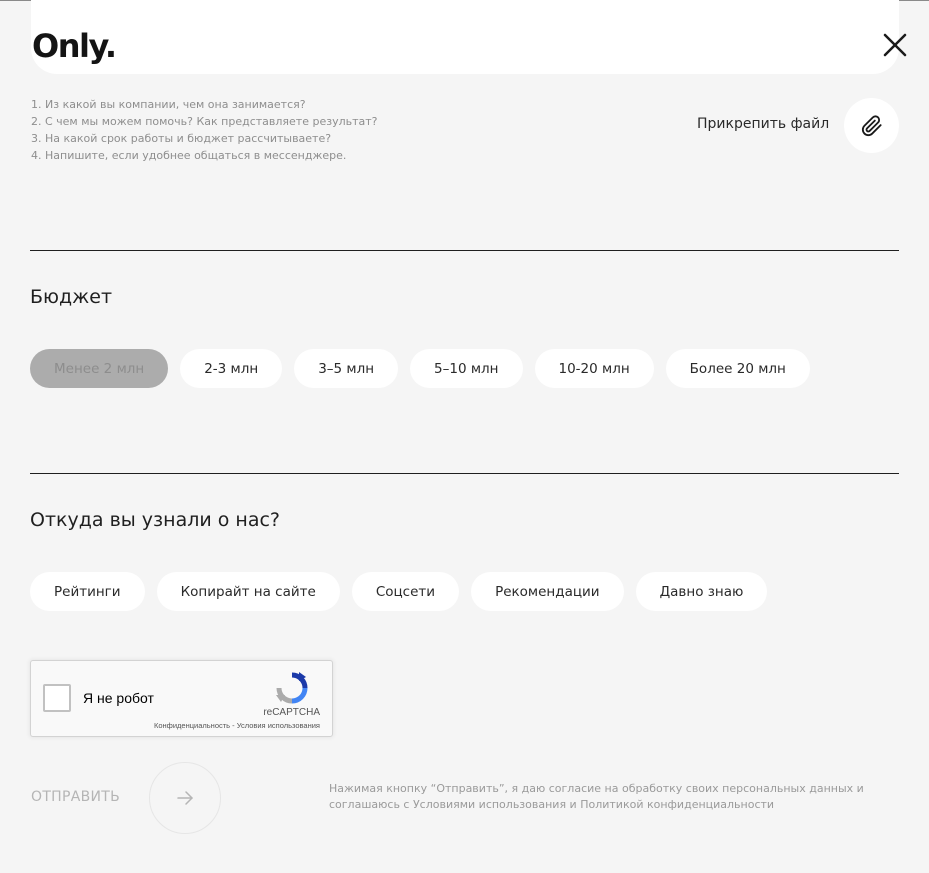  Describe the element at coordinates (701, 591) in the screenshot. I see `source-option-long-known: Давно знаю` at that location.